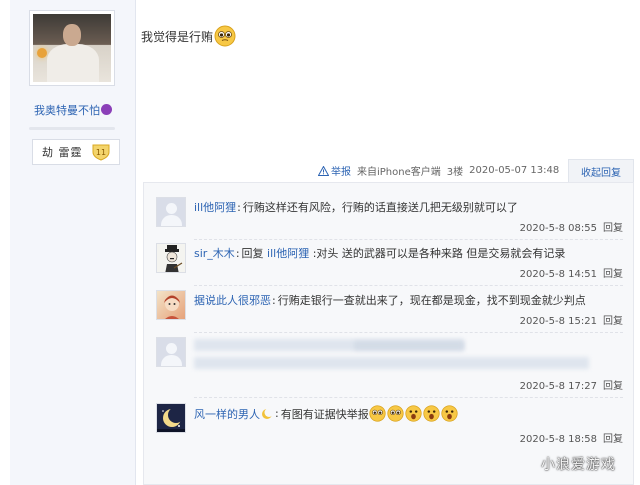 This screenshot has width=640, height=485. What do you see at coordinates (399, 172) in the screenshot?
I see `post-source: 来自iPhone客户端` at bounding box center [399, 172].